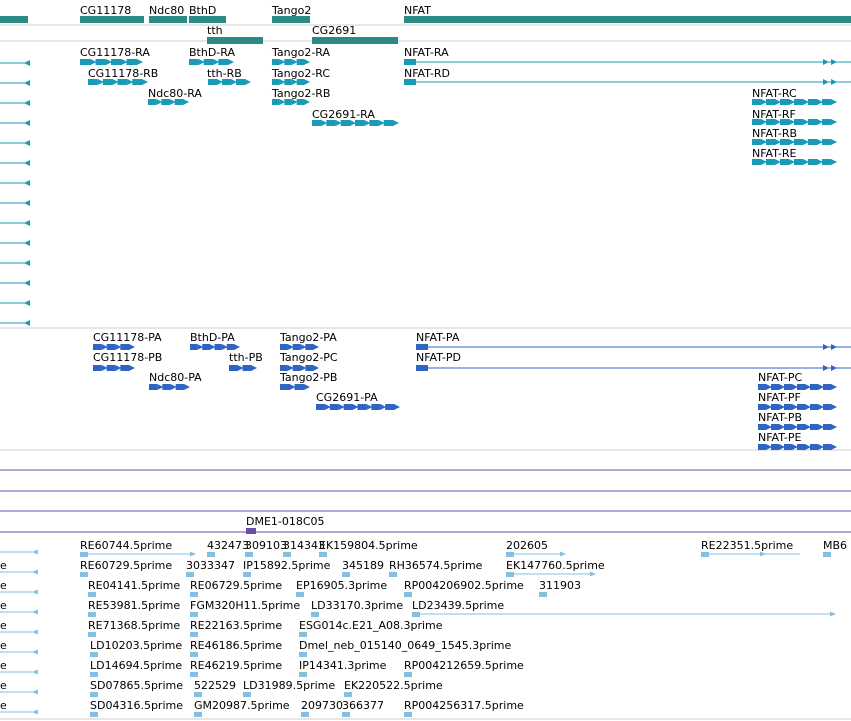 The width and height of the screenshot is (851, 721). What do you see at coordinates (308, 377) in the screenshot?
I see `protein-label: Tango2-PB` at bounding box center [308, 377].